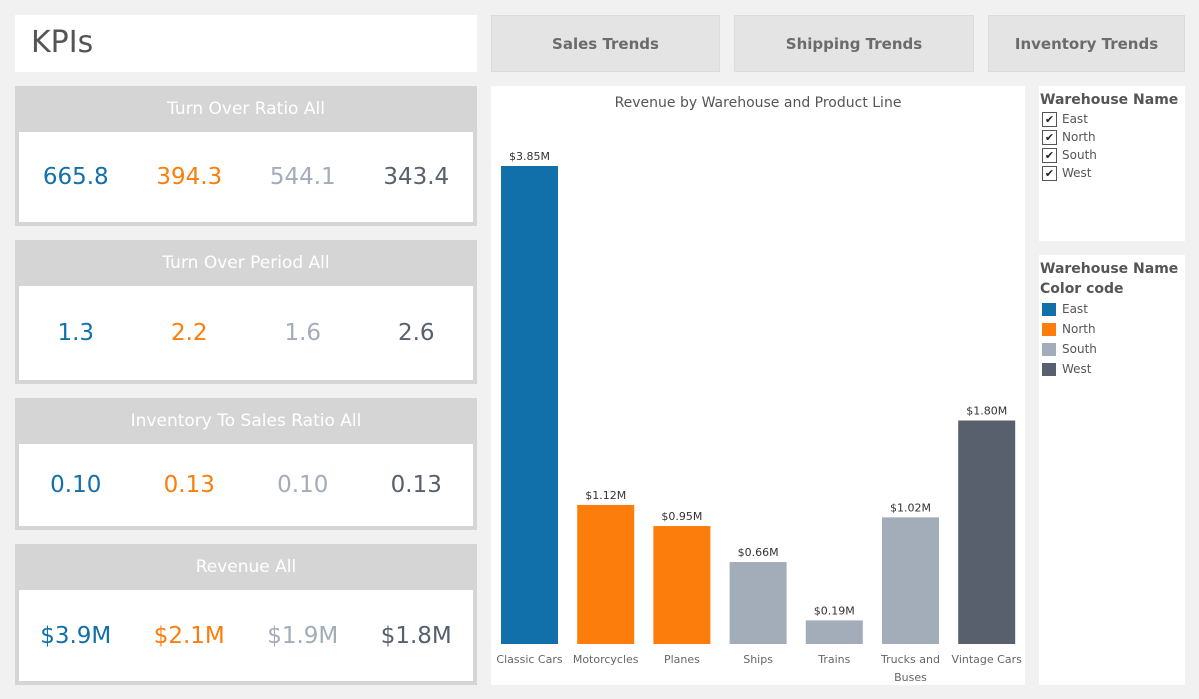  I want to click on sales-trends-button: Sales Trends, so click(605, 43).